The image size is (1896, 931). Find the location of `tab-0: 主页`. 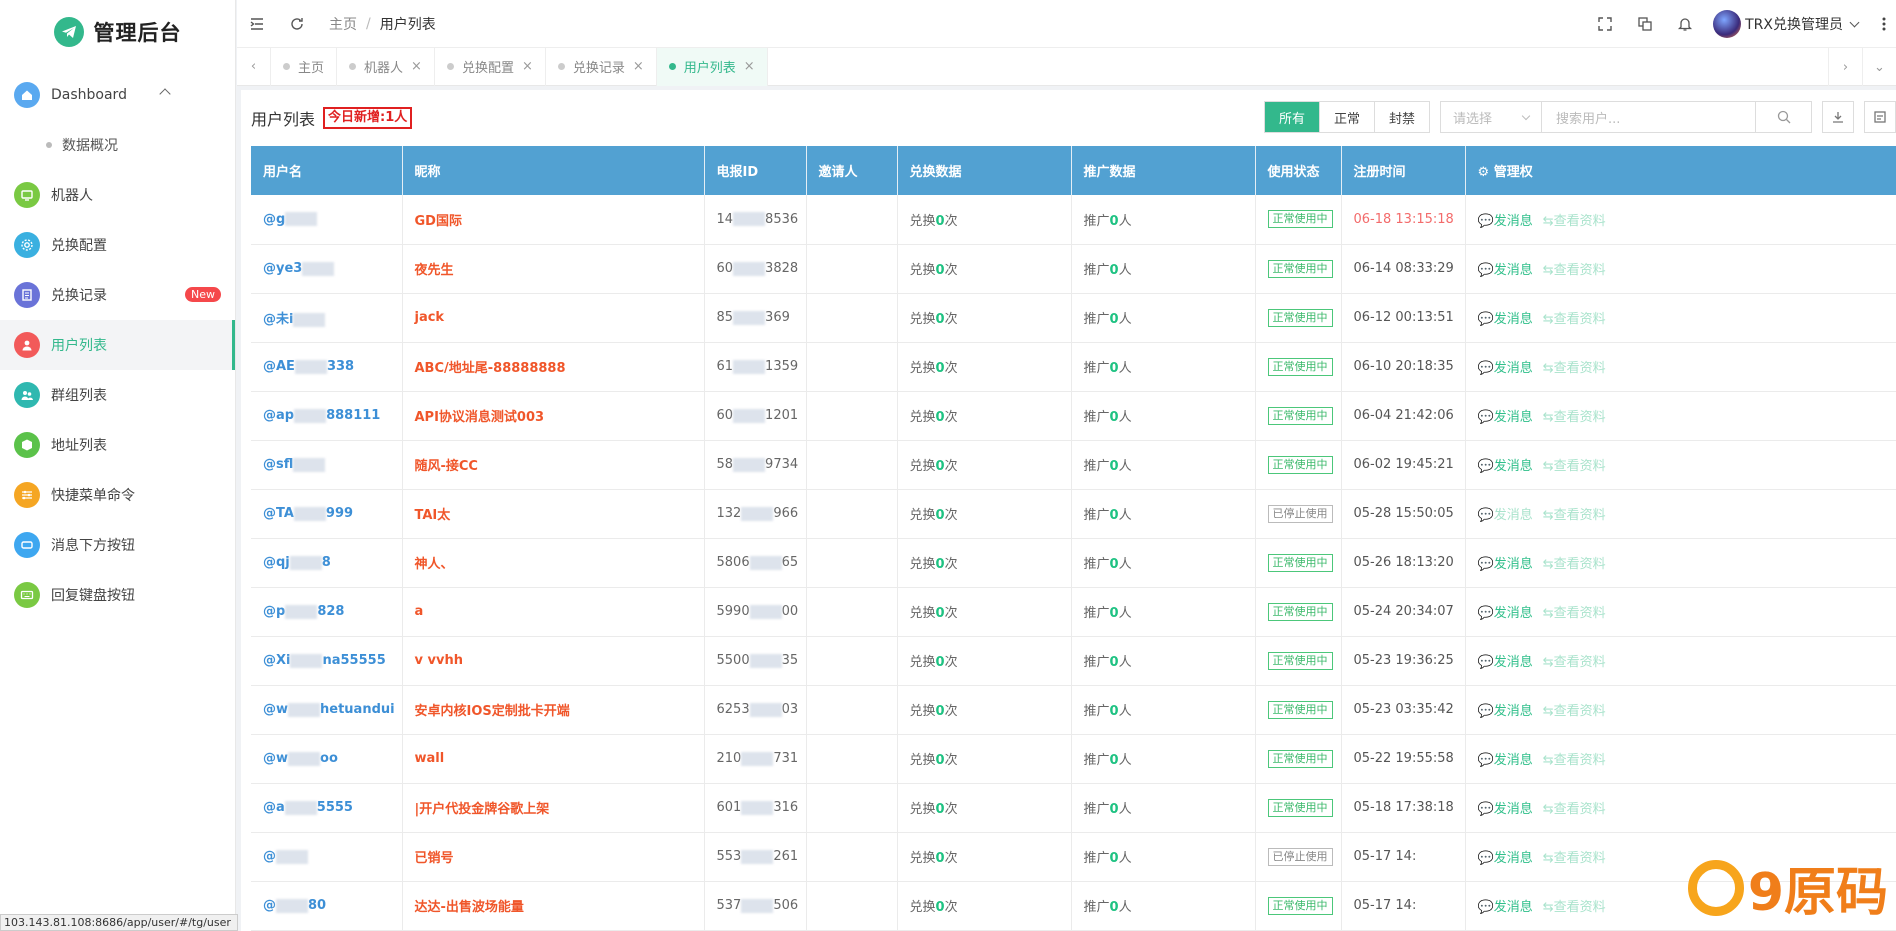

tab-0: 主页 is located at coordinates (304, 66).